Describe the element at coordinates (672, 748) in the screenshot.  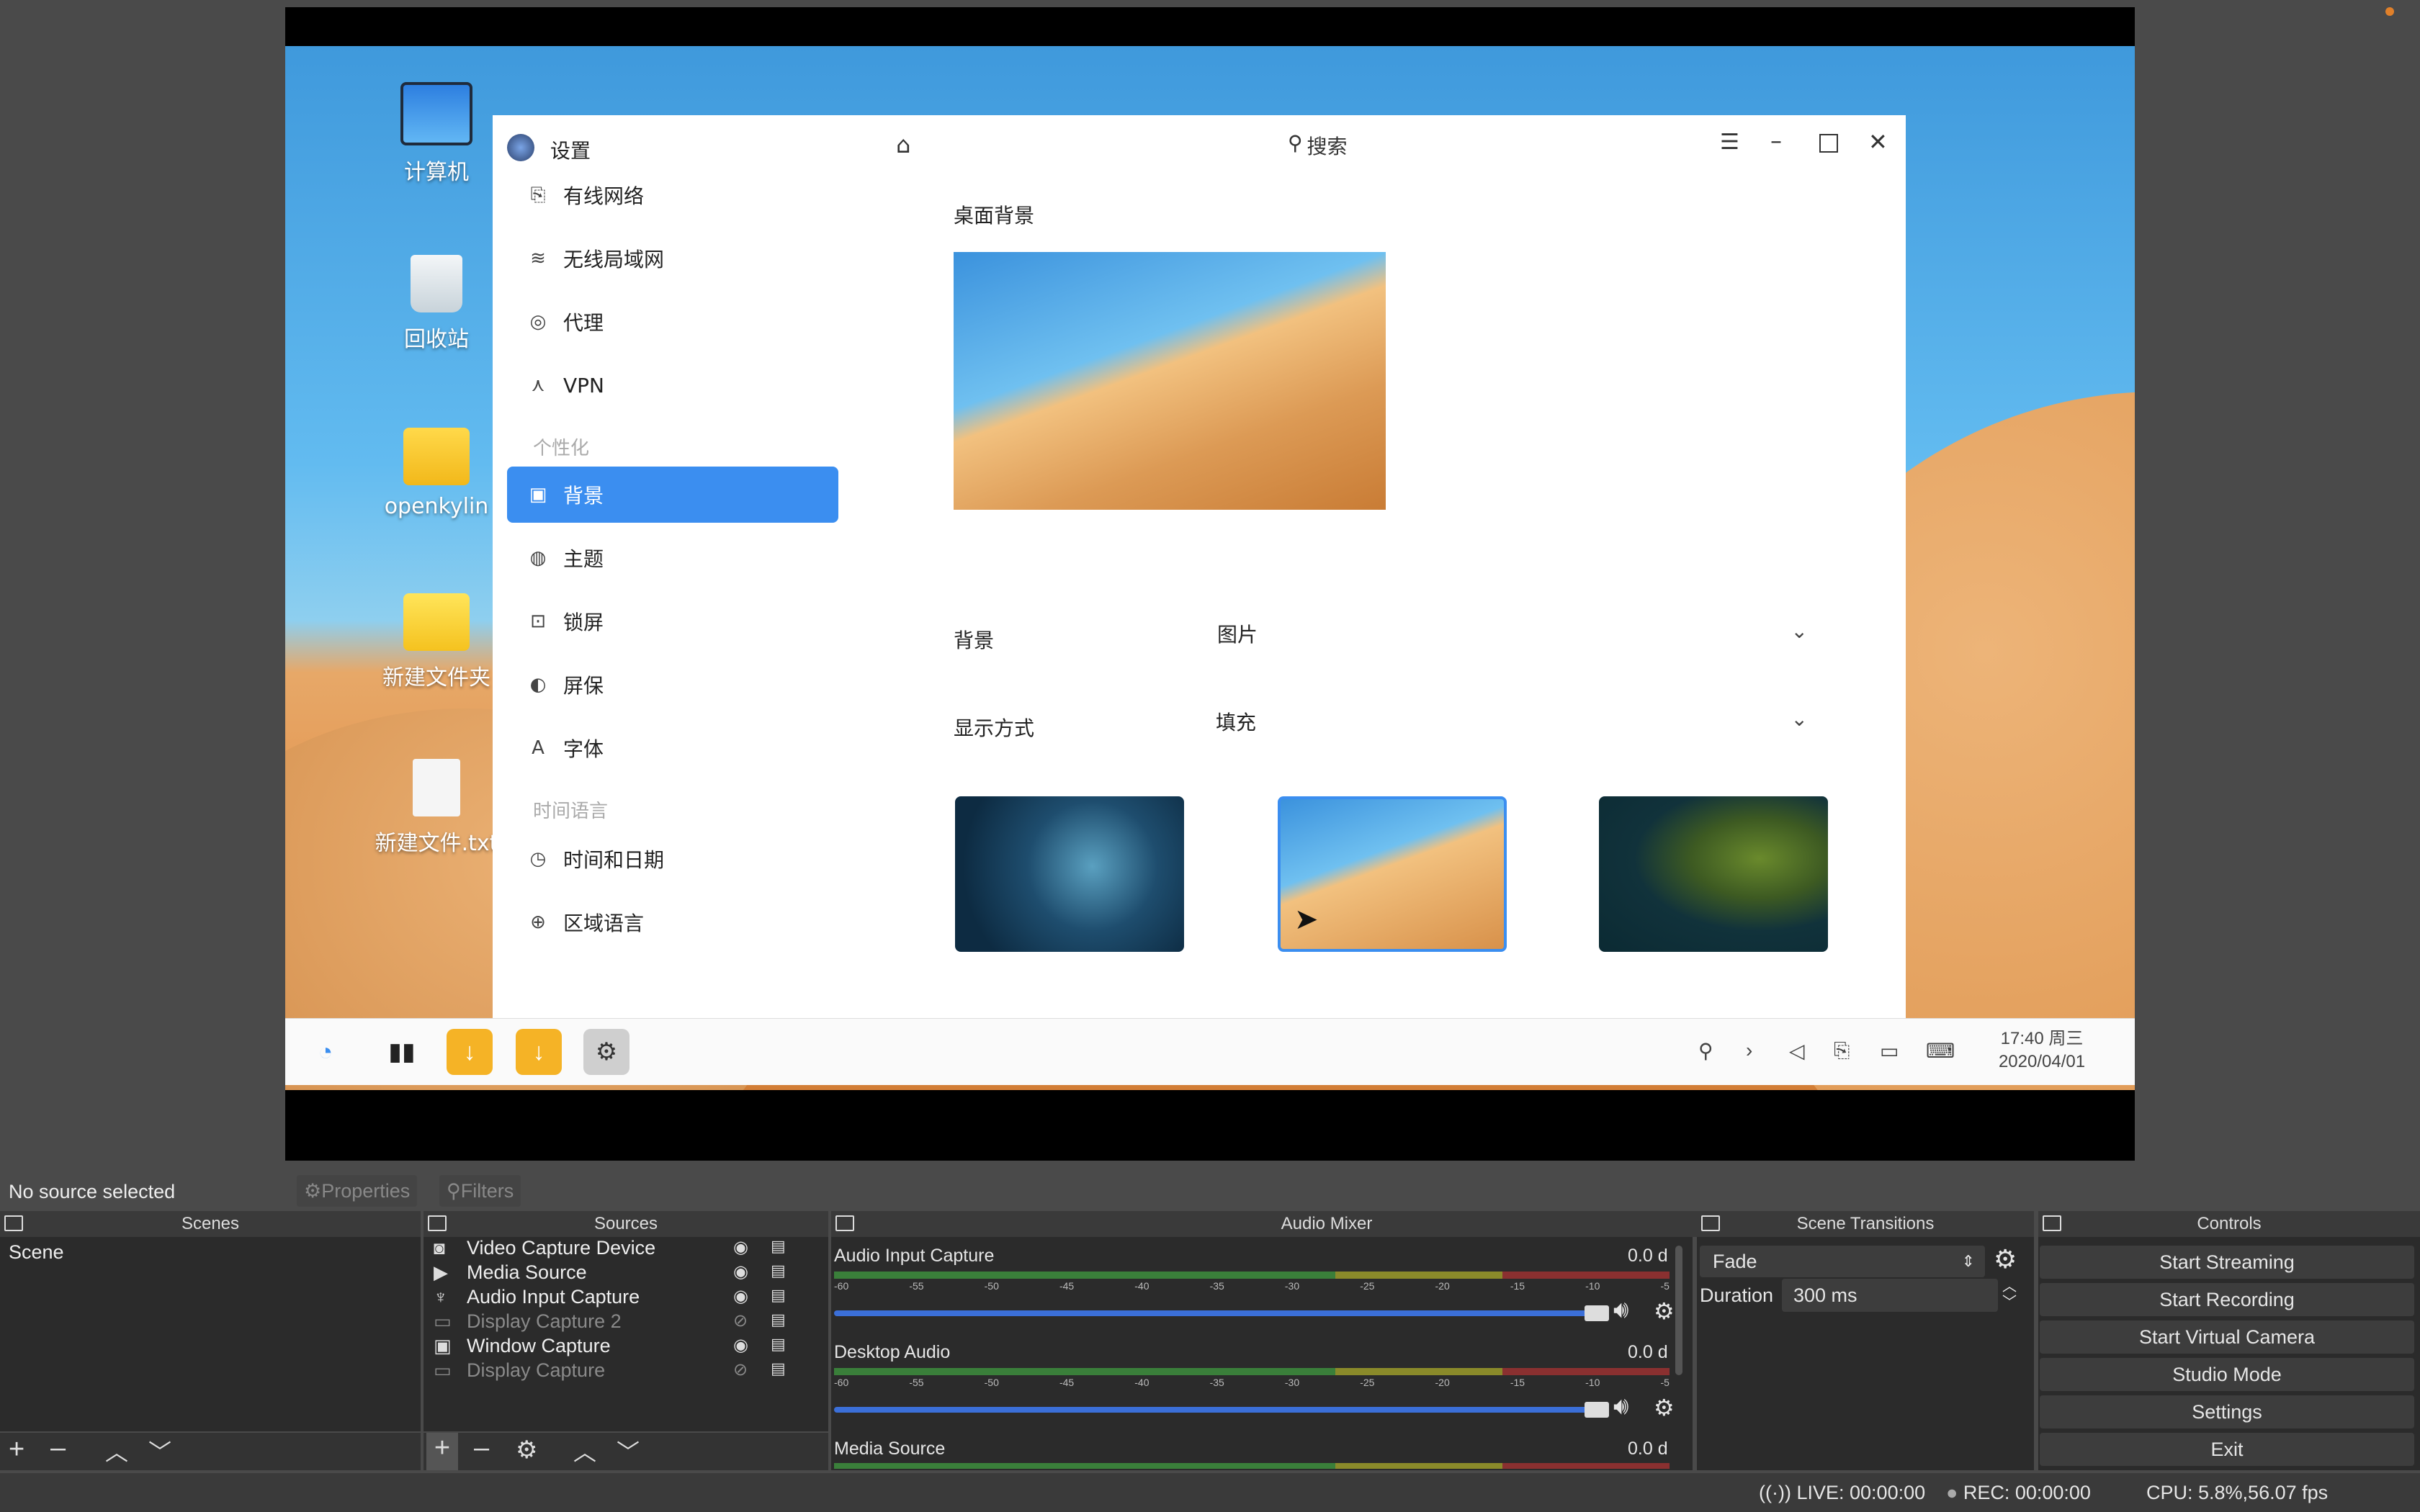
I see `sidebar-item-font: A 字体` at that location.